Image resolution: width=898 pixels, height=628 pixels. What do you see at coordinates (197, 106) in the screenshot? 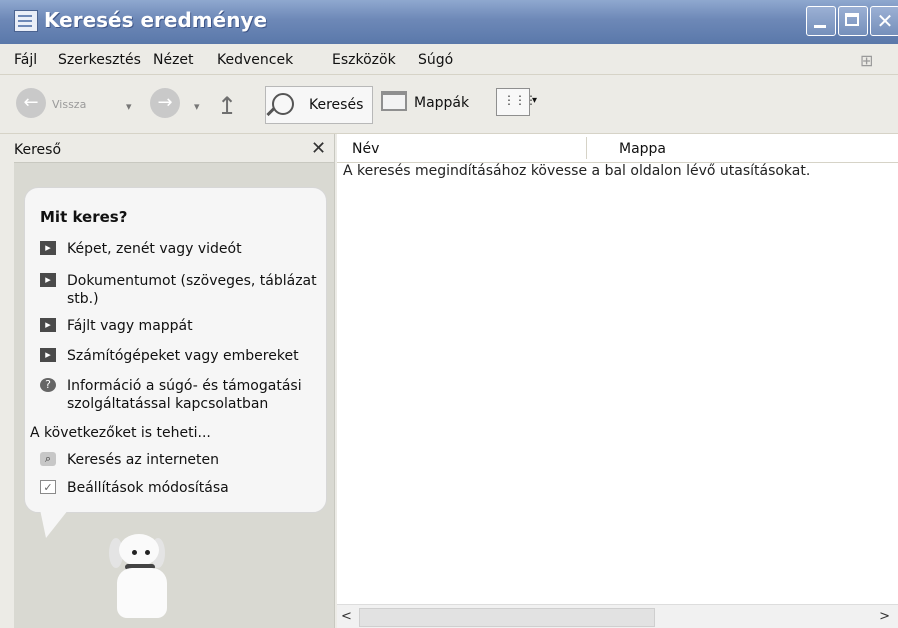
I see `forward-dropdown-icon: ▾` at bounding box center [197, 106].